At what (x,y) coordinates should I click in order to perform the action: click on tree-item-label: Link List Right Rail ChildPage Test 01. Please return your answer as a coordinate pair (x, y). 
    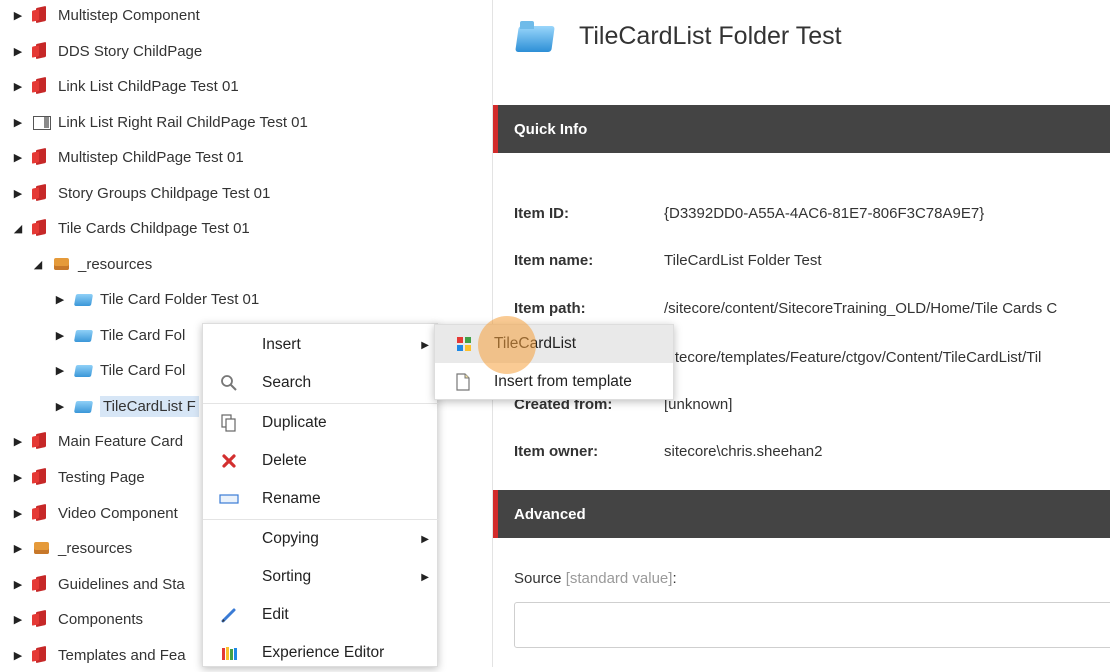
    Looking at the image, I should click on (183, 122).